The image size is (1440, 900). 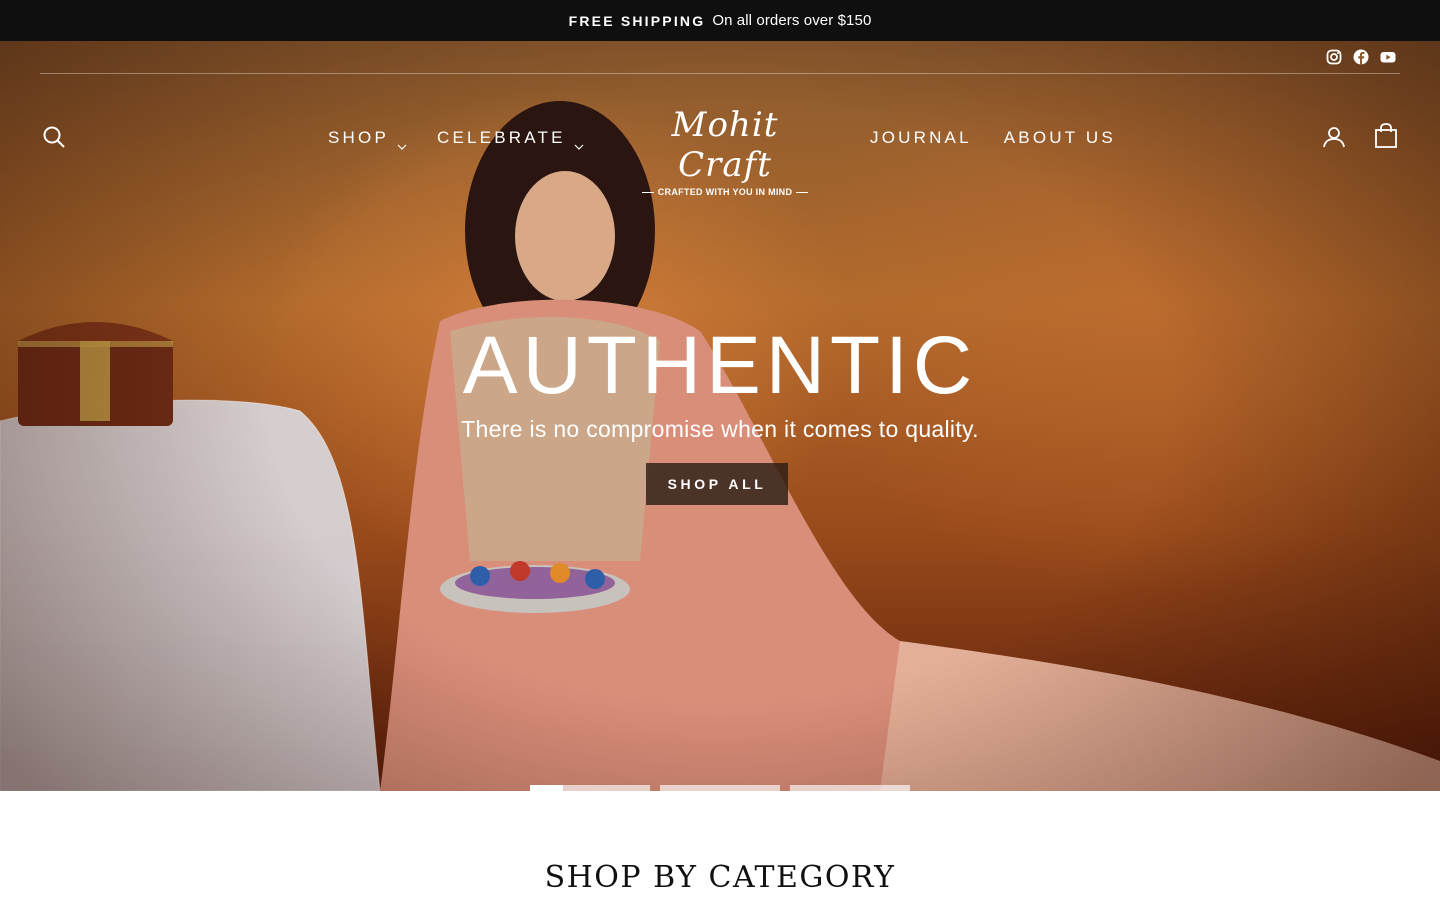 I want to click on nav-celebrate-label: CELEBRATE, so click(x=501, y=137).